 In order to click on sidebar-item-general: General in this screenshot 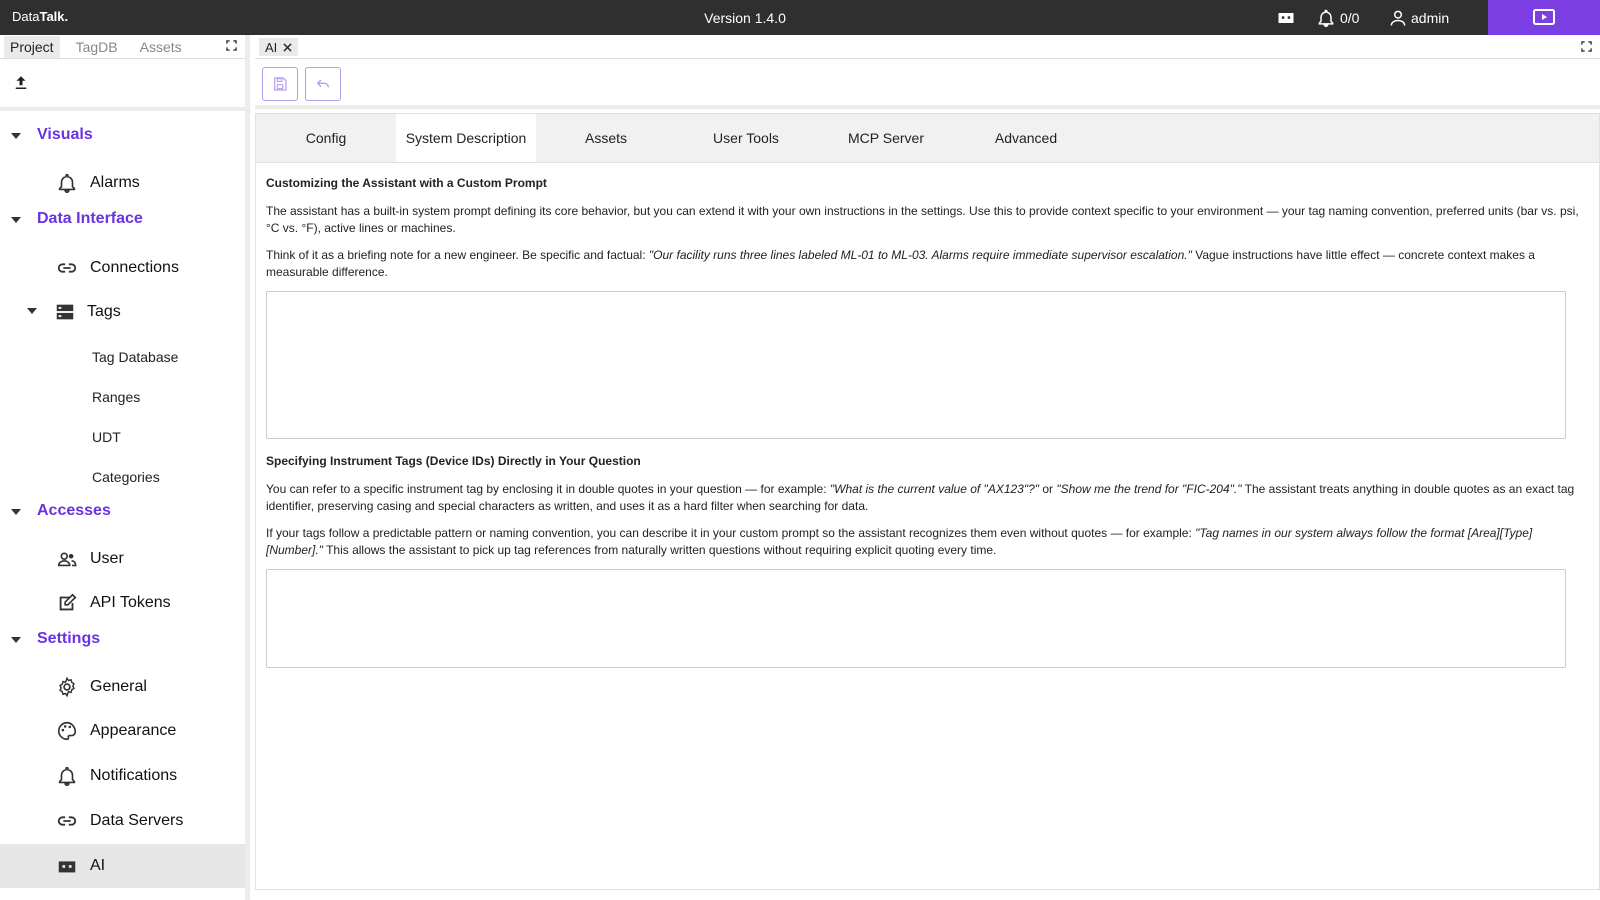, I will do `click(122, 687)`.